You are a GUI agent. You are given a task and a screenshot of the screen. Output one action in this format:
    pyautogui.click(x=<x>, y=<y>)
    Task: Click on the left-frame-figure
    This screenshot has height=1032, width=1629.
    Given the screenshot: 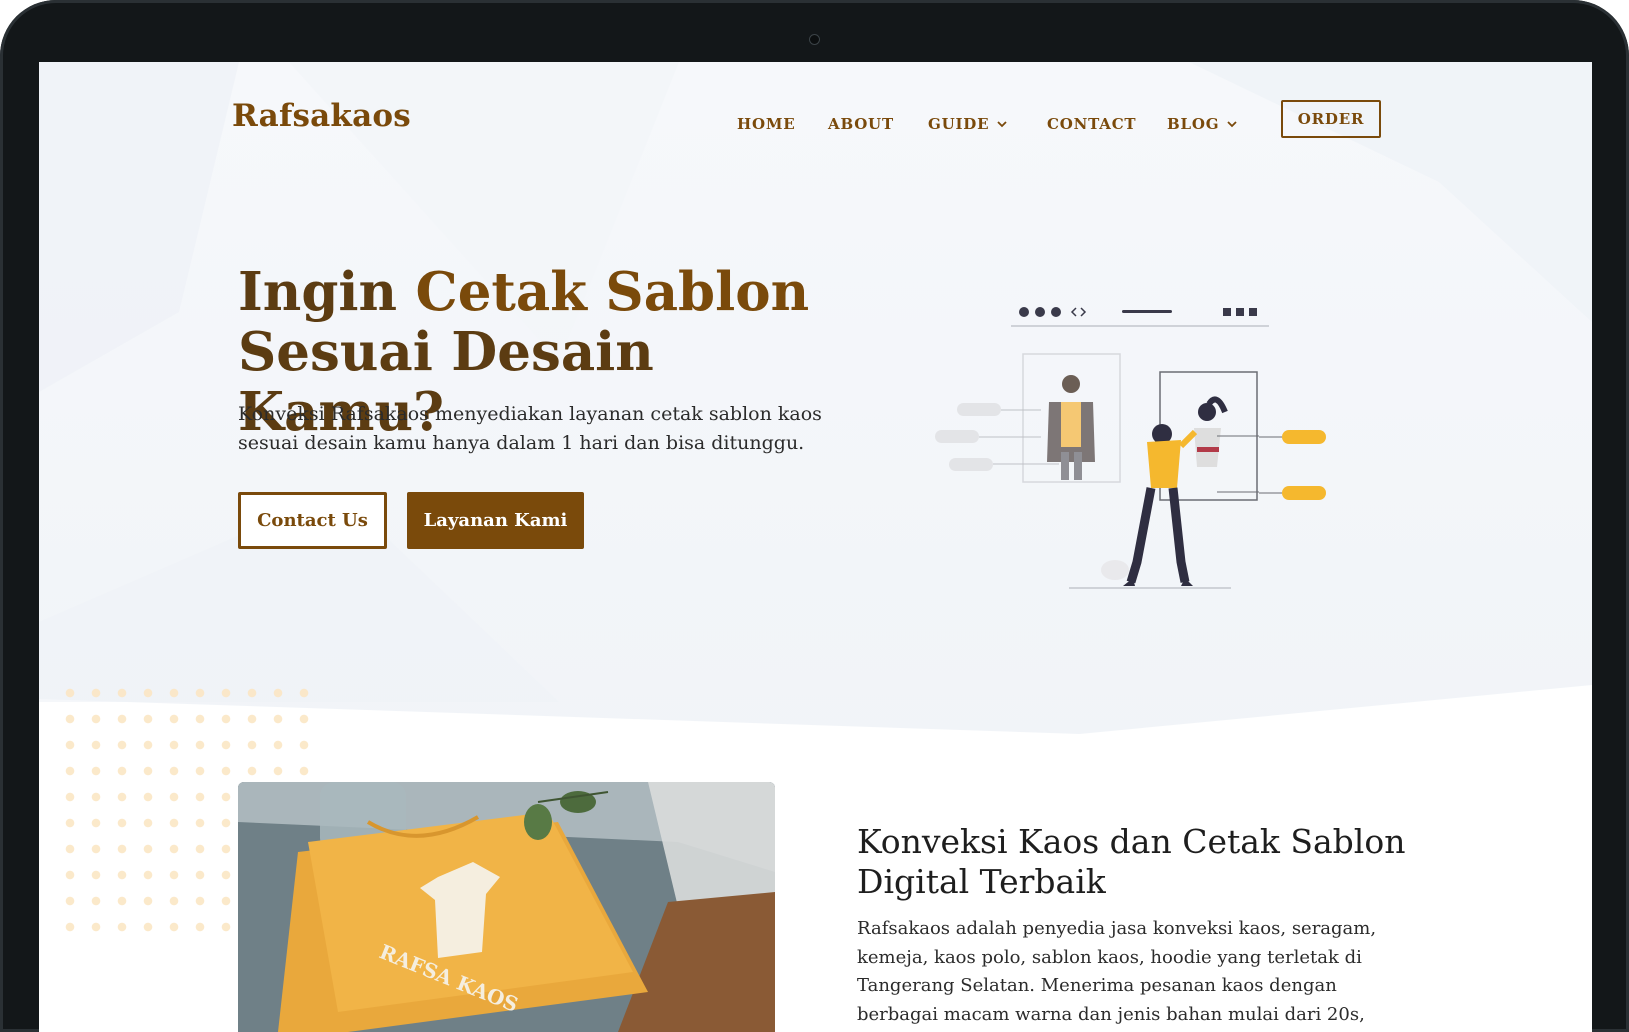 What is the action you would take?
    pyautogui.click(x=1028, y=418)
    